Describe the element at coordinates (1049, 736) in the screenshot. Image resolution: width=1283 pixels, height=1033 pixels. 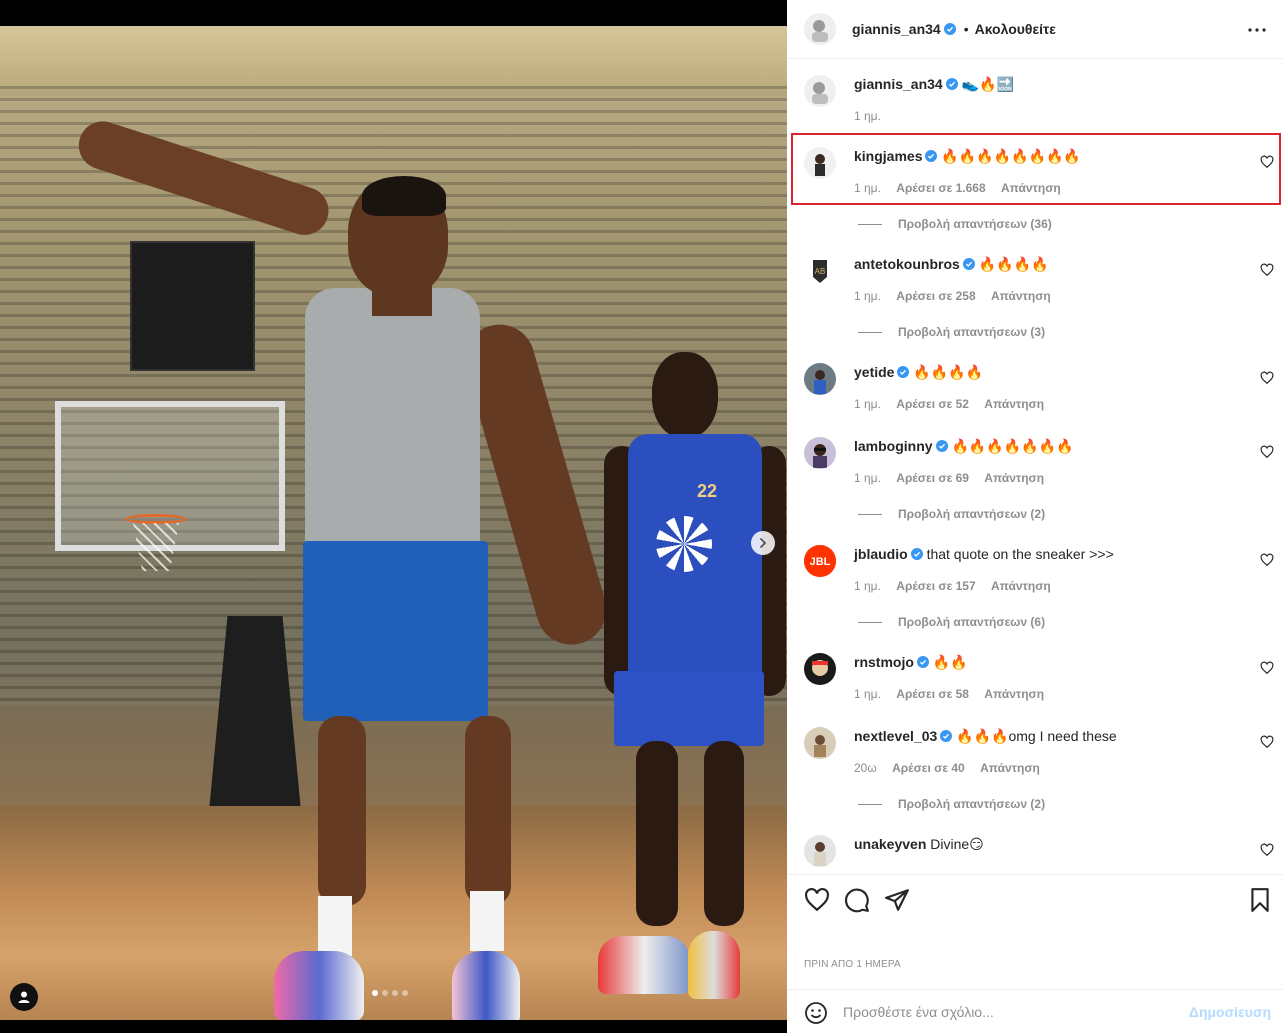
I see `comment-body: nextlevel_03 🔥🔥🔥omg I need these` at that location.